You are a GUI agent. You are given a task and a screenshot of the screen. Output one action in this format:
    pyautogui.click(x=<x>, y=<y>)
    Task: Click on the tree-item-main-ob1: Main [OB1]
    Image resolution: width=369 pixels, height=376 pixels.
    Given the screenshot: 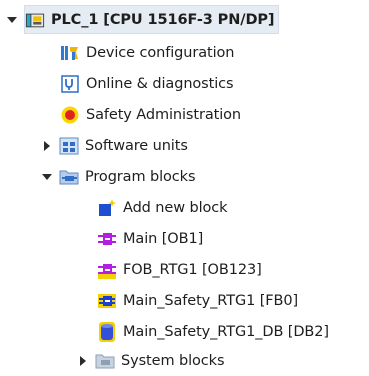 What is the action you would take?
    pyautogui.click(x=184, y=238)
    